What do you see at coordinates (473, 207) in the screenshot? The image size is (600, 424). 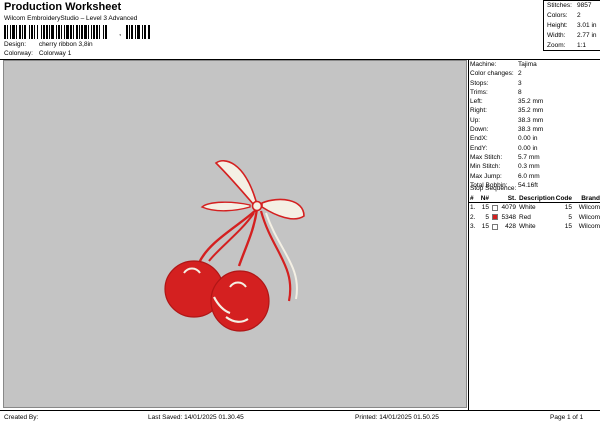 I see `row-num: 1.` at bounding box center [473, 207].